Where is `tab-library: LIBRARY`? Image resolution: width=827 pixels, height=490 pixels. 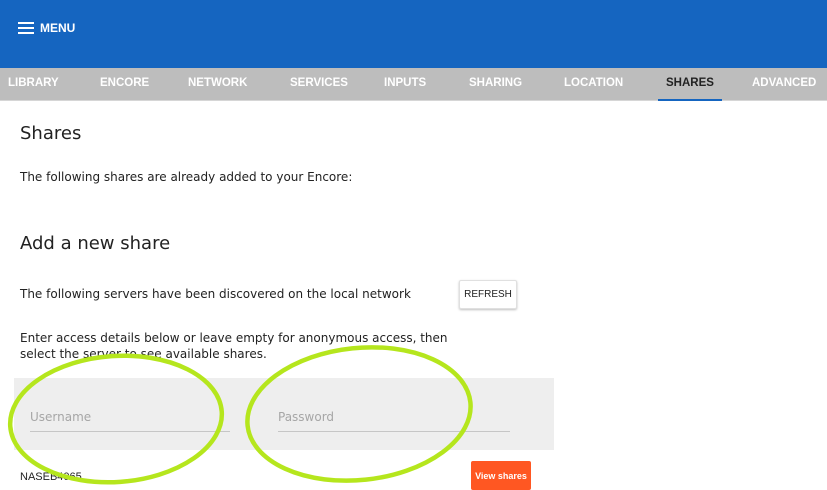
tab-library: LIBRARY is located at coordinates (33, 84).